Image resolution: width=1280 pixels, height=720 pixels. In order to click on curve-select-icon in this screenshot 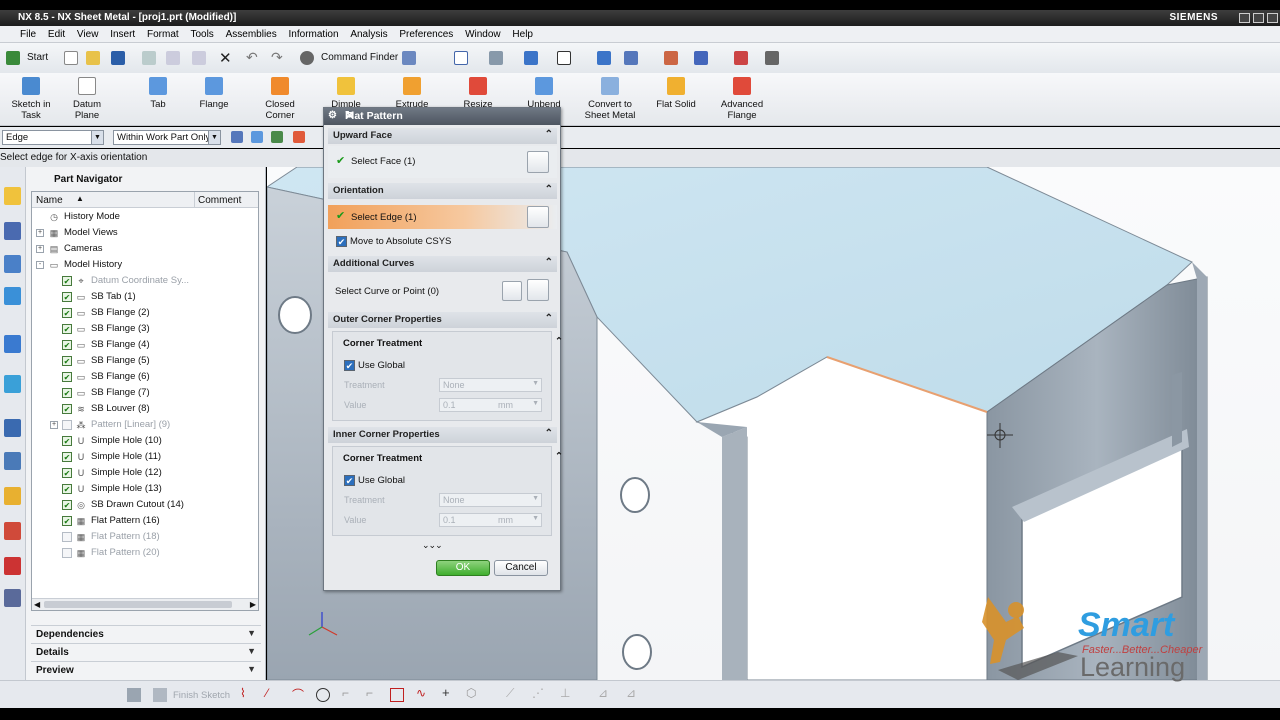, I will do `click(538, 290)`.